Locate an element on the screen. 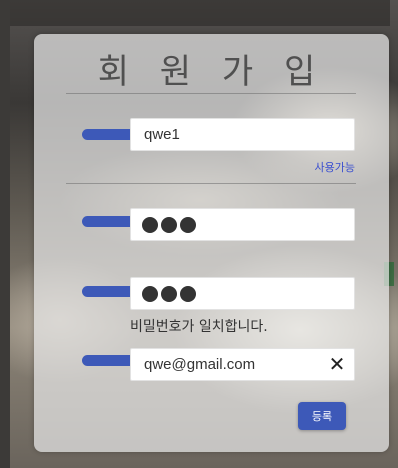 The height and width of the screenshot is (468, 398). id-availability-status: 사용가능 is located at coordinates (334, 167).